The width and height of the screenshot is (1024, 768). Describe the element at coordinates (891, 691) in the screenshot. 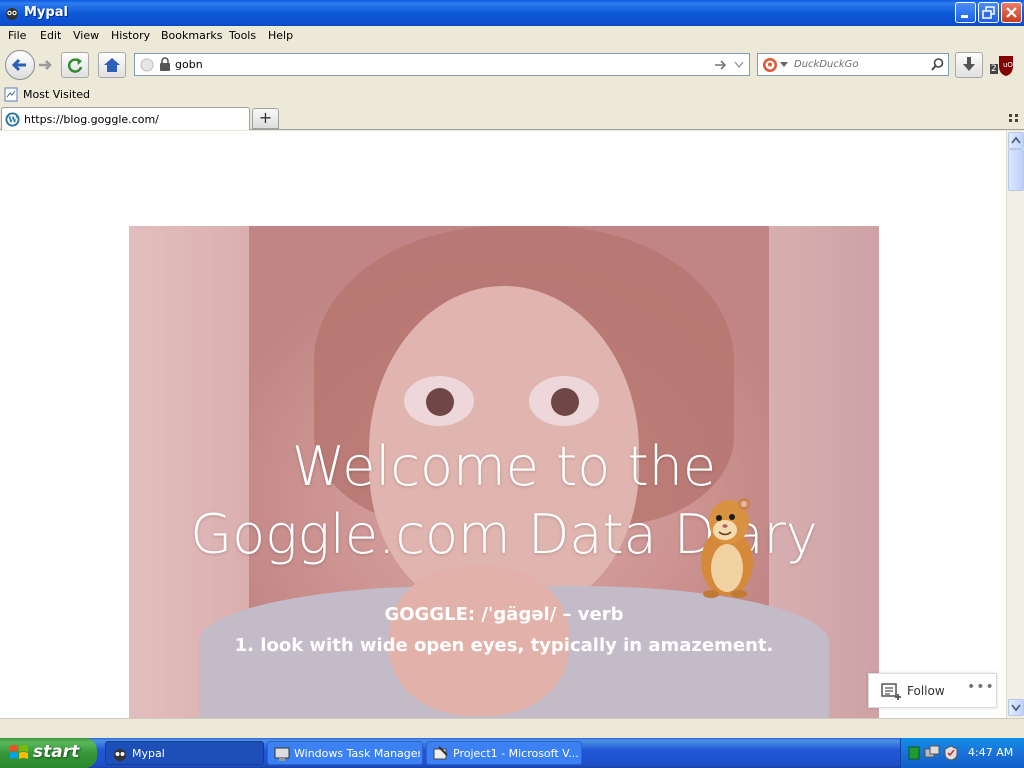

I see `reader-follow-icon` at that location.